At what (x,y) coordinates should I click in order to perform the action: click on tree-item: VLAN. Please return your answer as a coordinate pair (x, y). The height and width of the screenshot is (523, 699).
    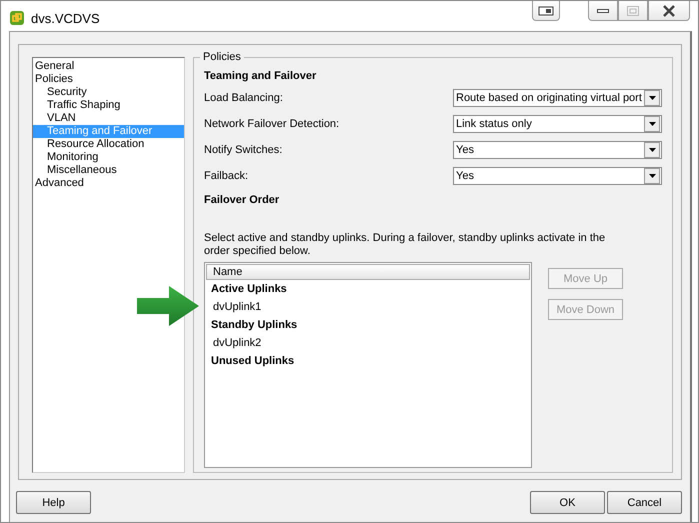
    Looking at the image, I should click on (108, 118).